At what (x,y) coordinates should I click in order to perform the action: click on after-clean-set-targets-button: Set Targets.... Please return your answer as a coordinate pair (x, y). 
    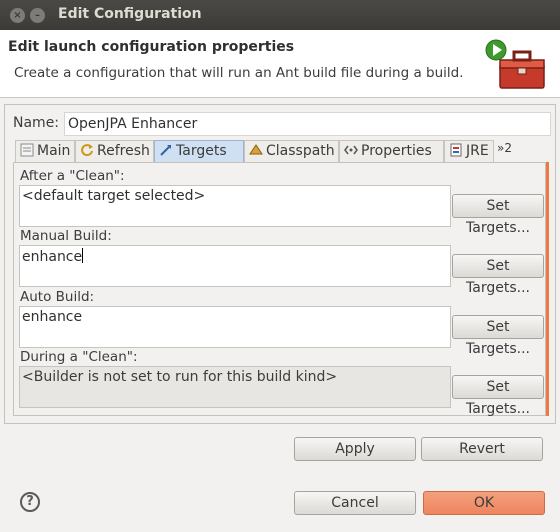
    Looking at the image, I should click on (498, 215).